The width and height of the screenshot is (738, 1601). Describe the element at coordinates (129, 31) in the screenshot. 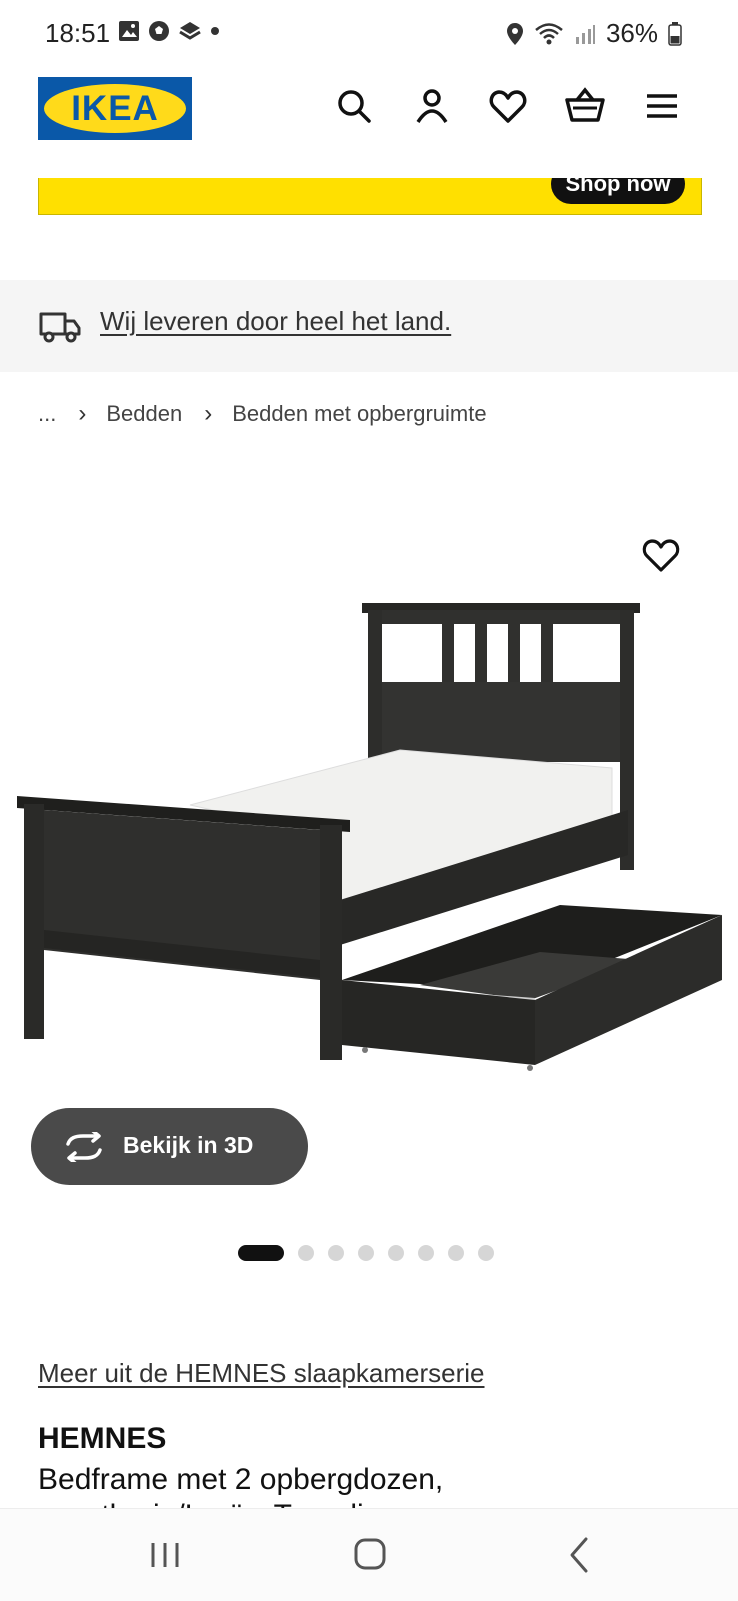

I see `gallery-icon` at that location.